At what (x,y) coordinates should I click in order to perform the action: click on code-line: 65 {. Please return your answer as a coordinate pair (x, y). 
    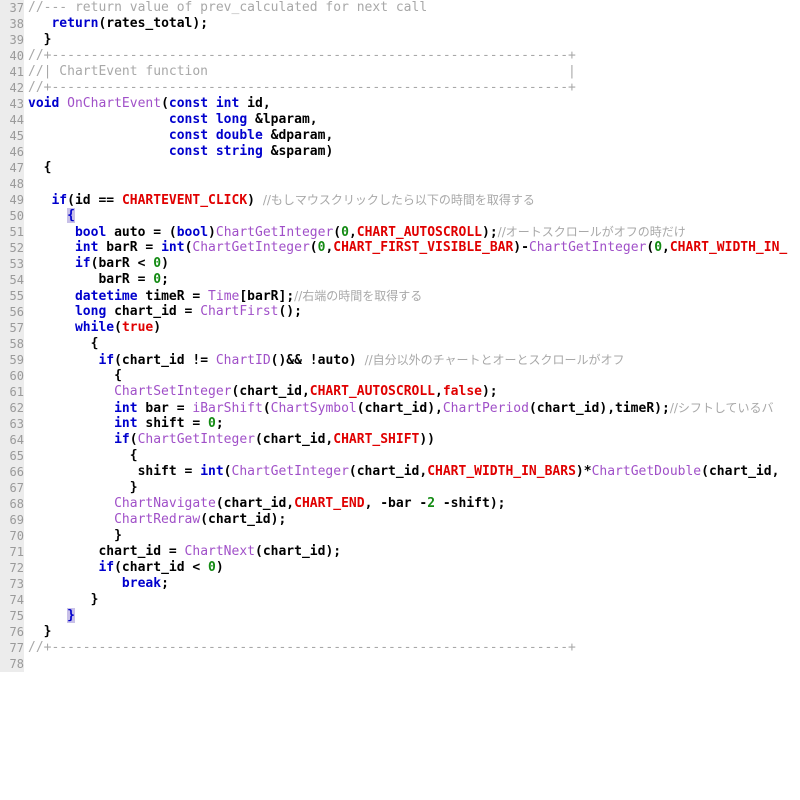
    Looking at the image, I should click on (400, 456).